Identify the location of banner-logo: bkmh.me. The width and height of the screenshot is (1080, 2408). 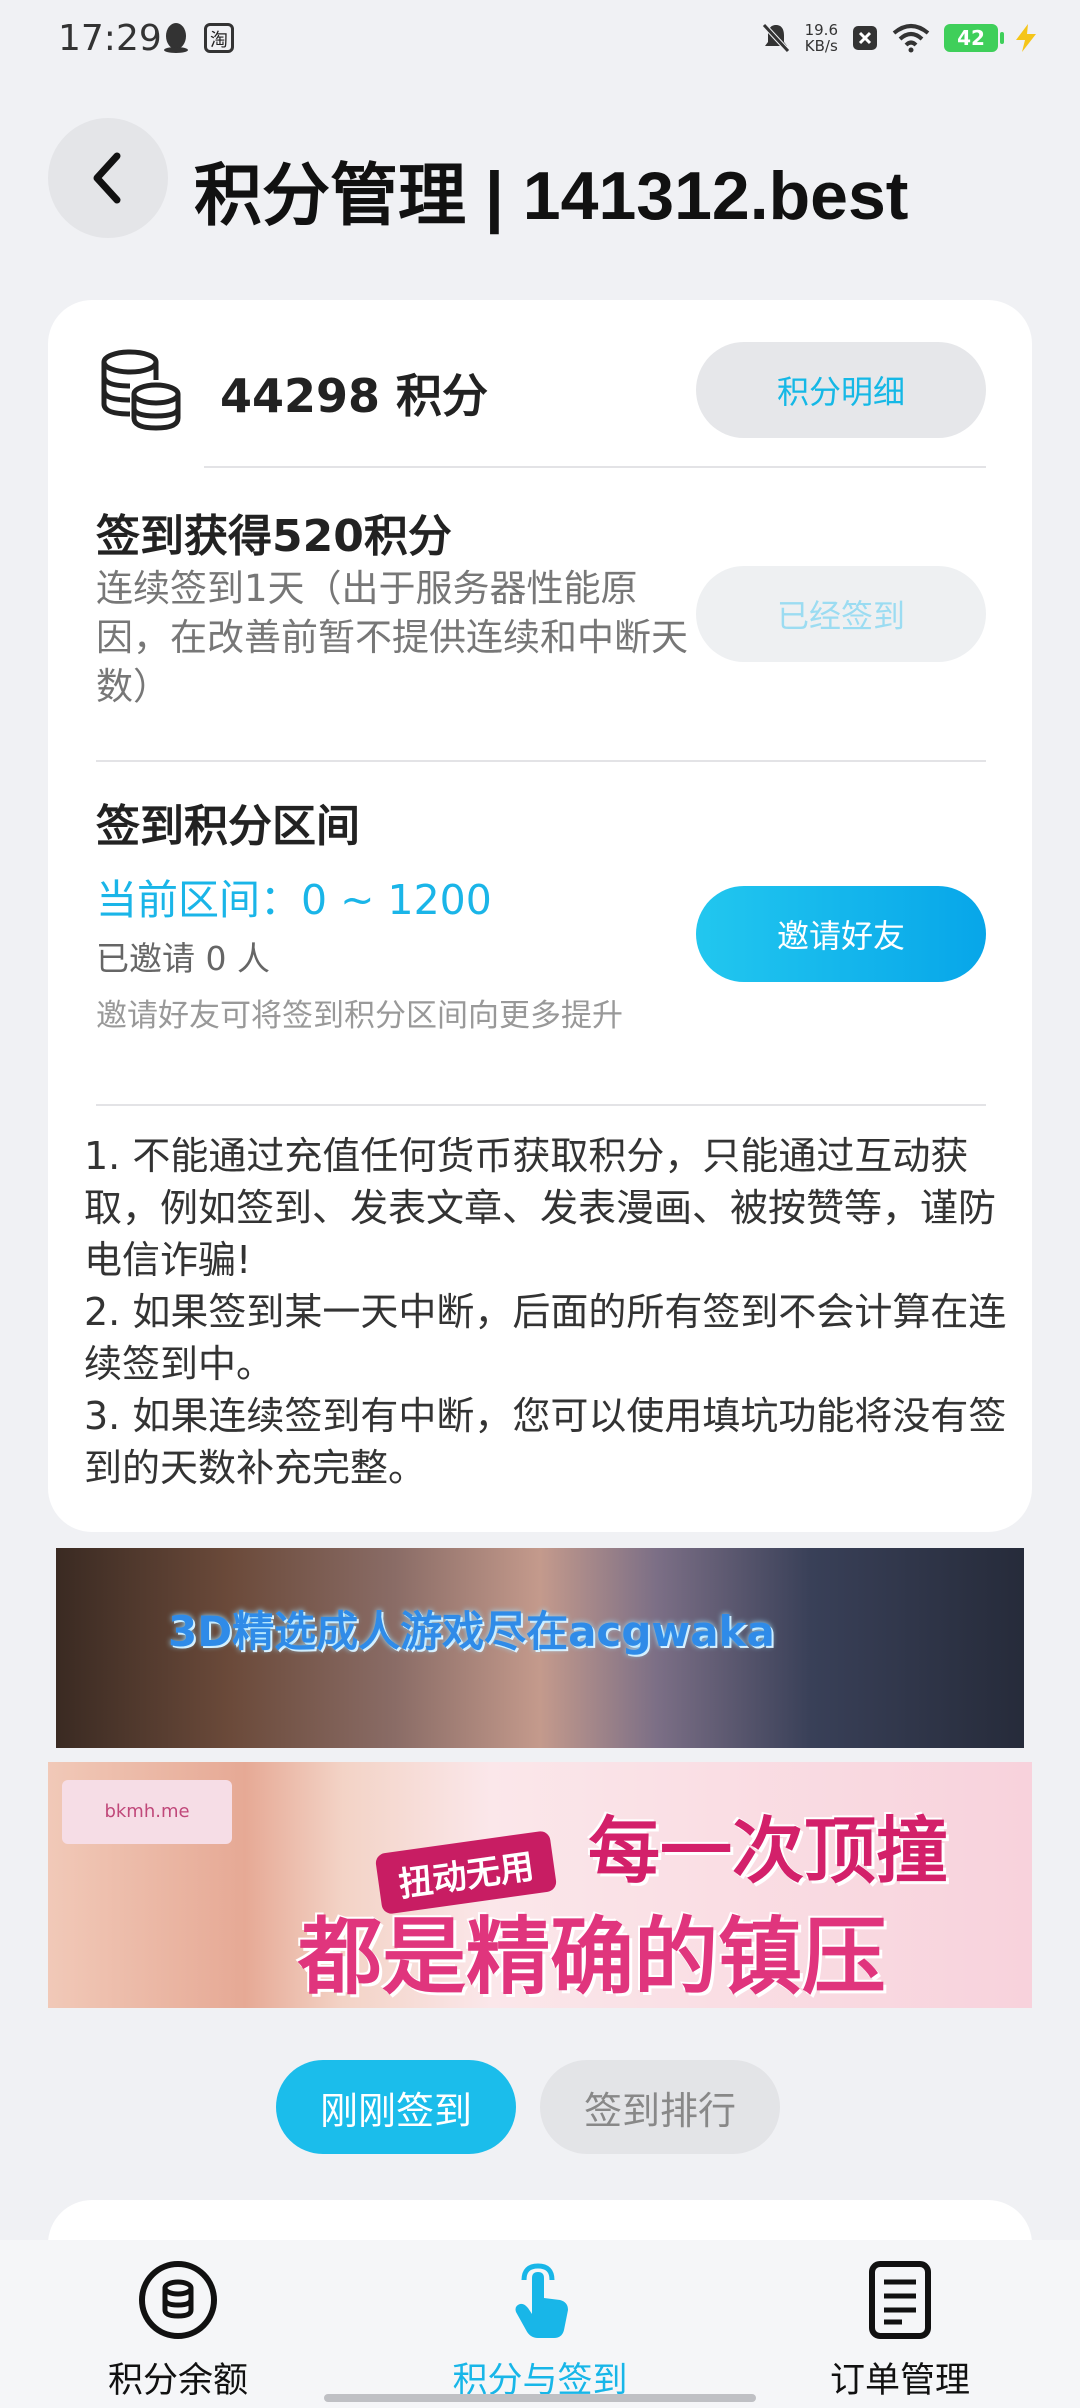
(147, 1812).